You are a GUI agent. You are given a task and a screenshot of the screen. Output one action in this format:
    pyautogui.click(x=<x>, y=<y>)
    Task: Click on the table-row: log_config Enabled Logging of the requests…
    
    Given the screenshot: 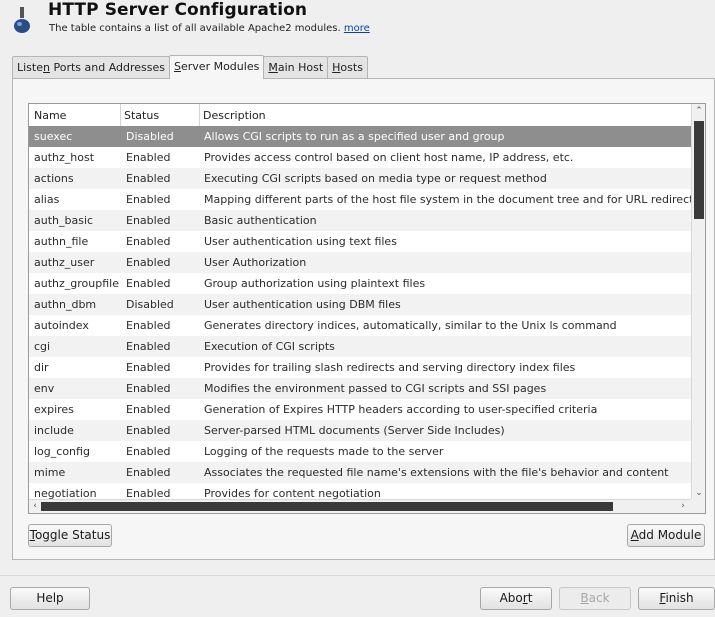 What is the action you would take?
    pyautogui.click(x=360, y=451)
    